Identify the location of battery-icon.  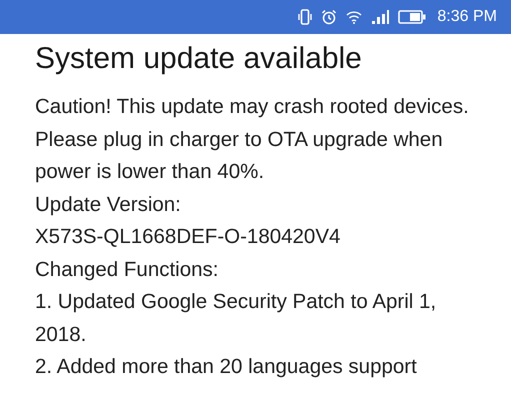
(412, 17).